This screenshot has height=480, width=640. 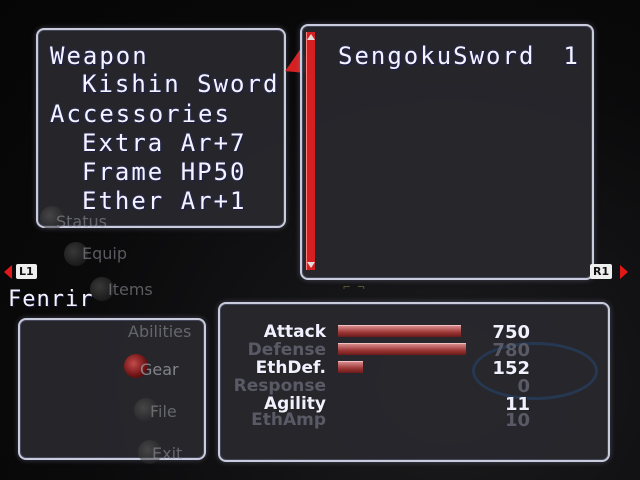 I want to click on menu-item-file: File, so click(x=163, y=411).